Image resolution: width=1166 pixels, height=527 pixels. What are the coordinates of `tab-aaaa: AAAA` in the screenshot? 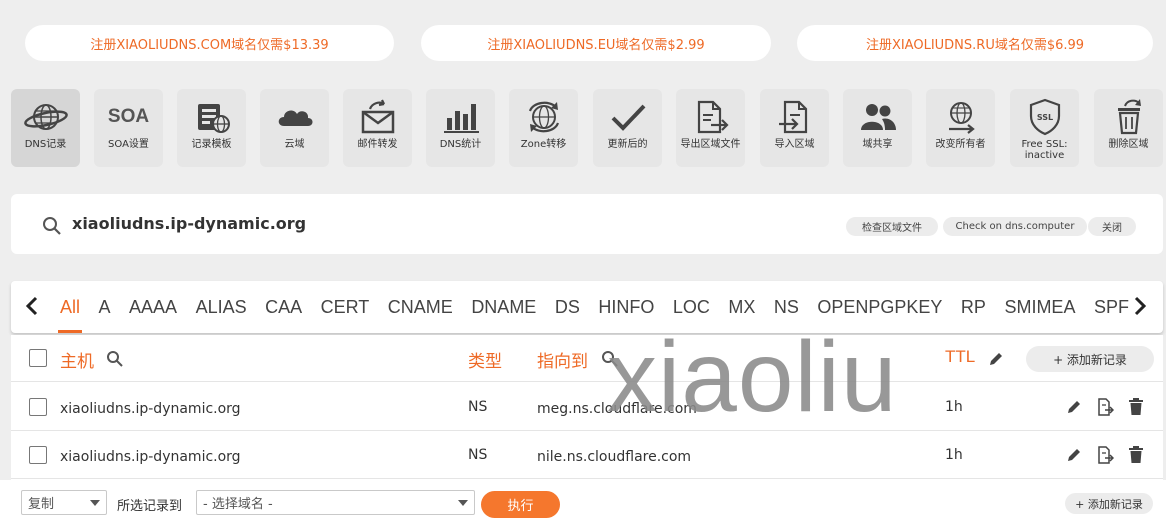 It's located at (153, 307).